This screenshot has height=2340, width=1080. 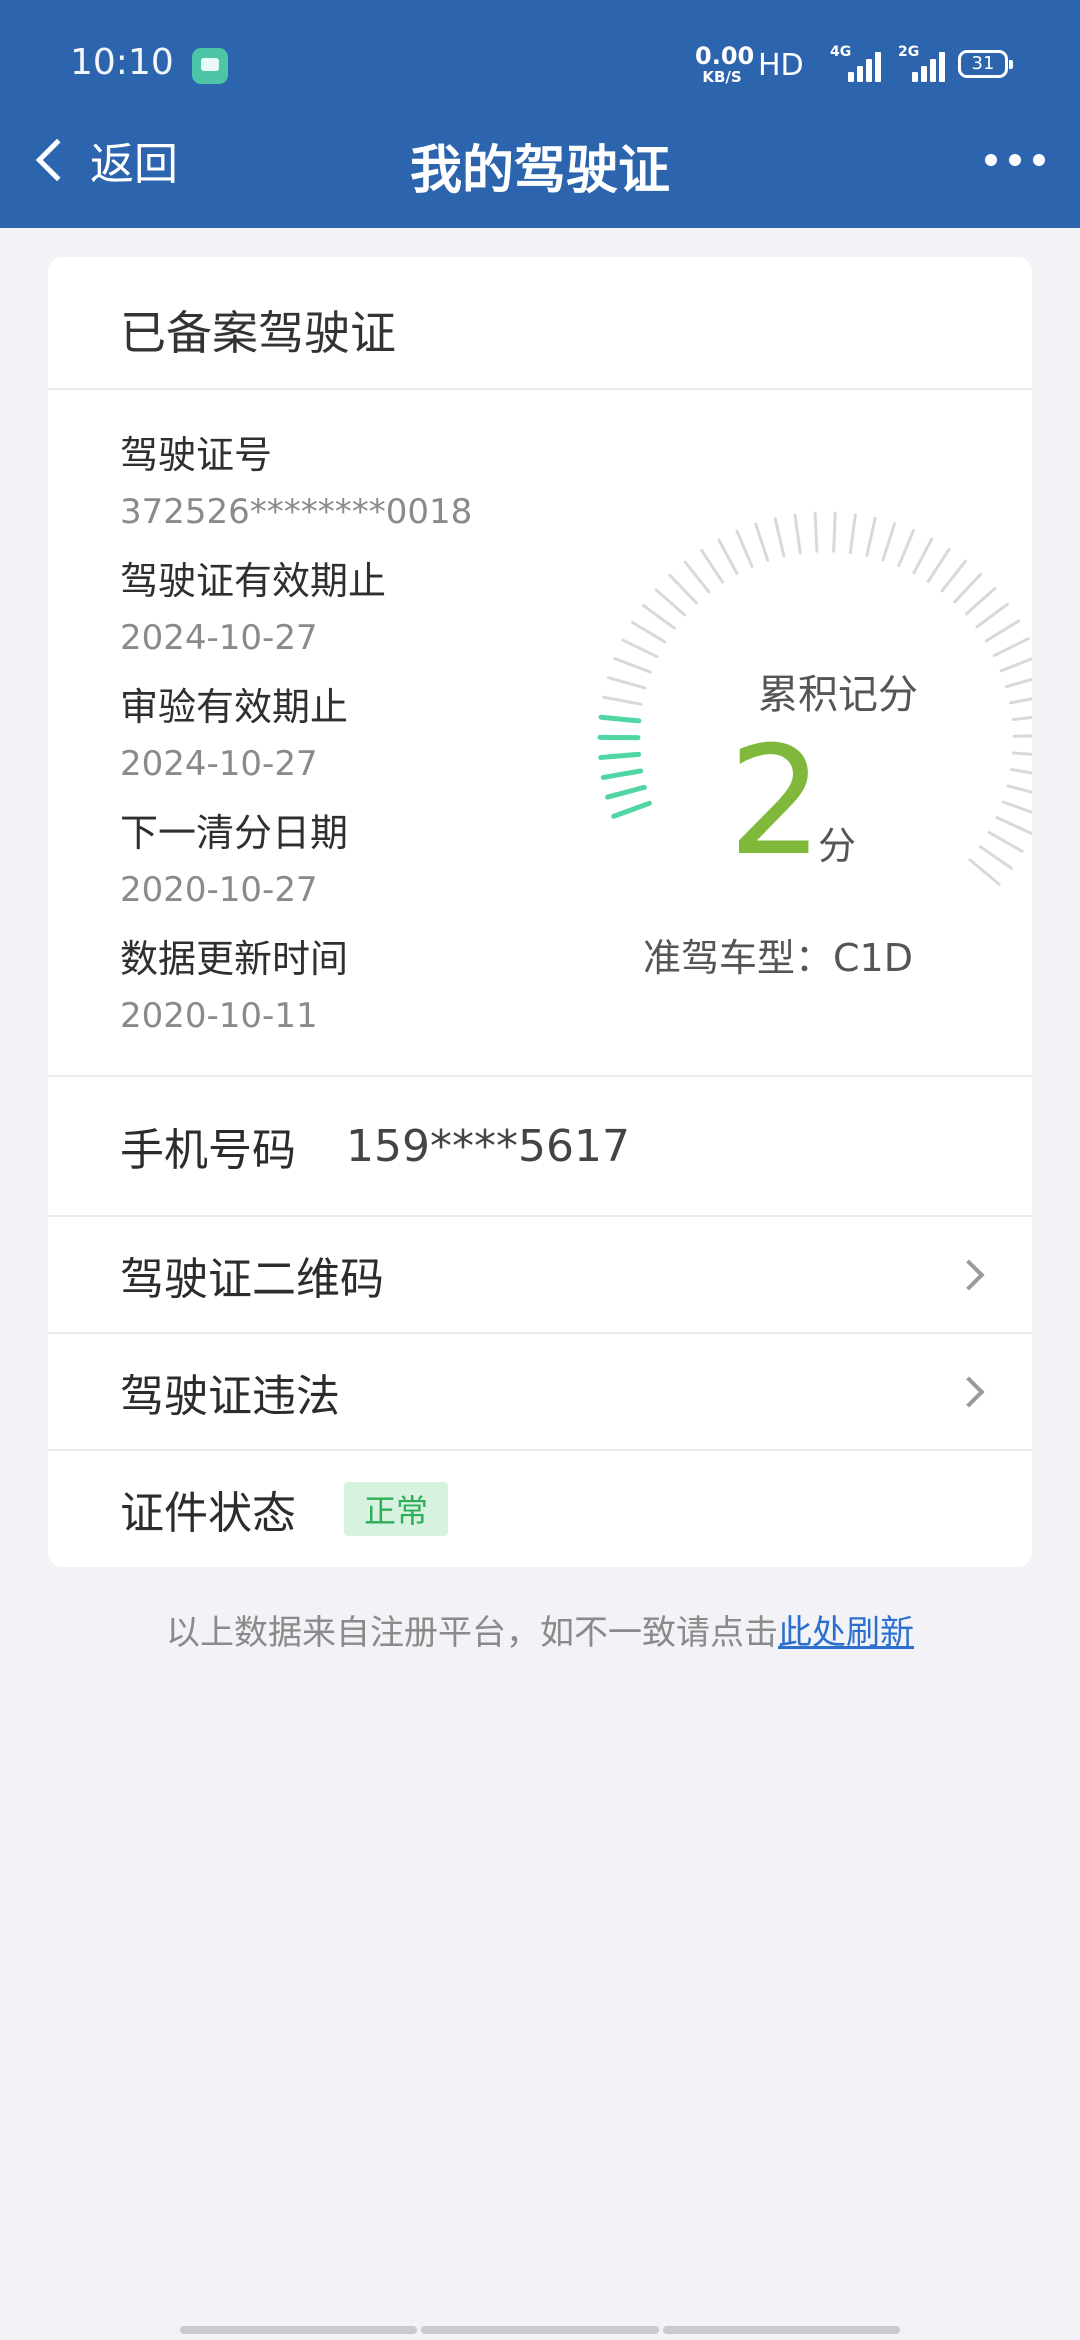 I want to click on page-title: 我的驾驶证, so click(x=539, y=171).